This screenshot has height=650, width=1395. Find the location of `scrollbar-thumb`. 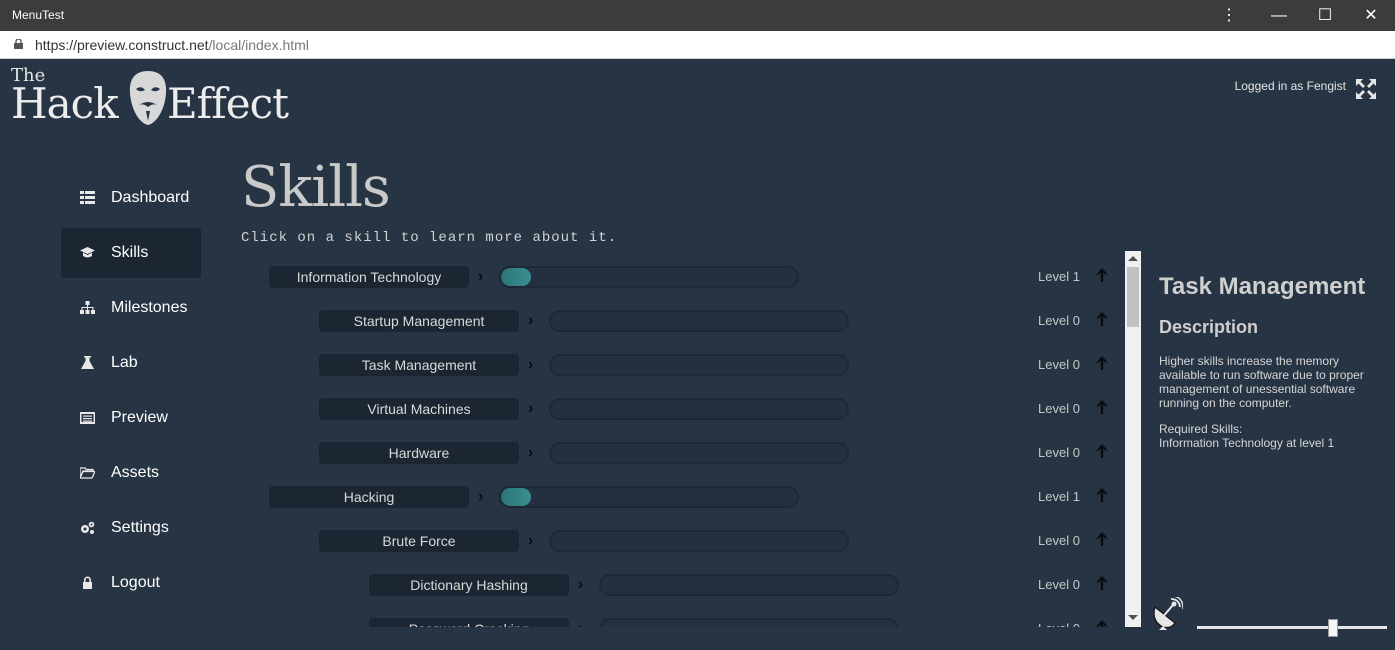

scrollbar-thumb is located at coordinates (1133, 297).